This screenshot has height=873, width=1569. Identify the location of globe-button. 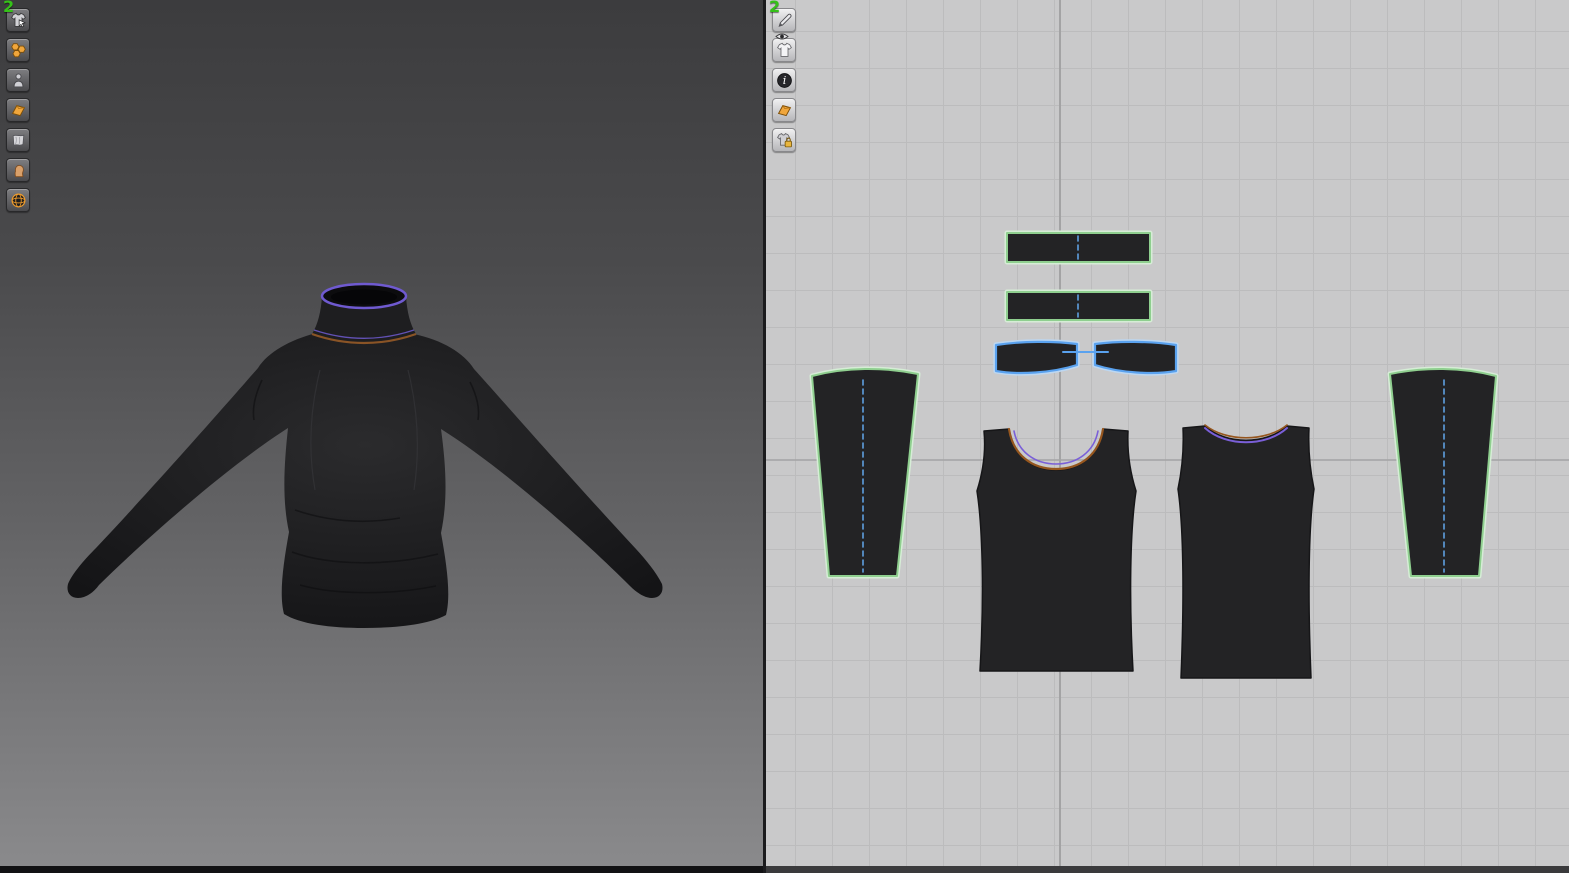
(18, 200).